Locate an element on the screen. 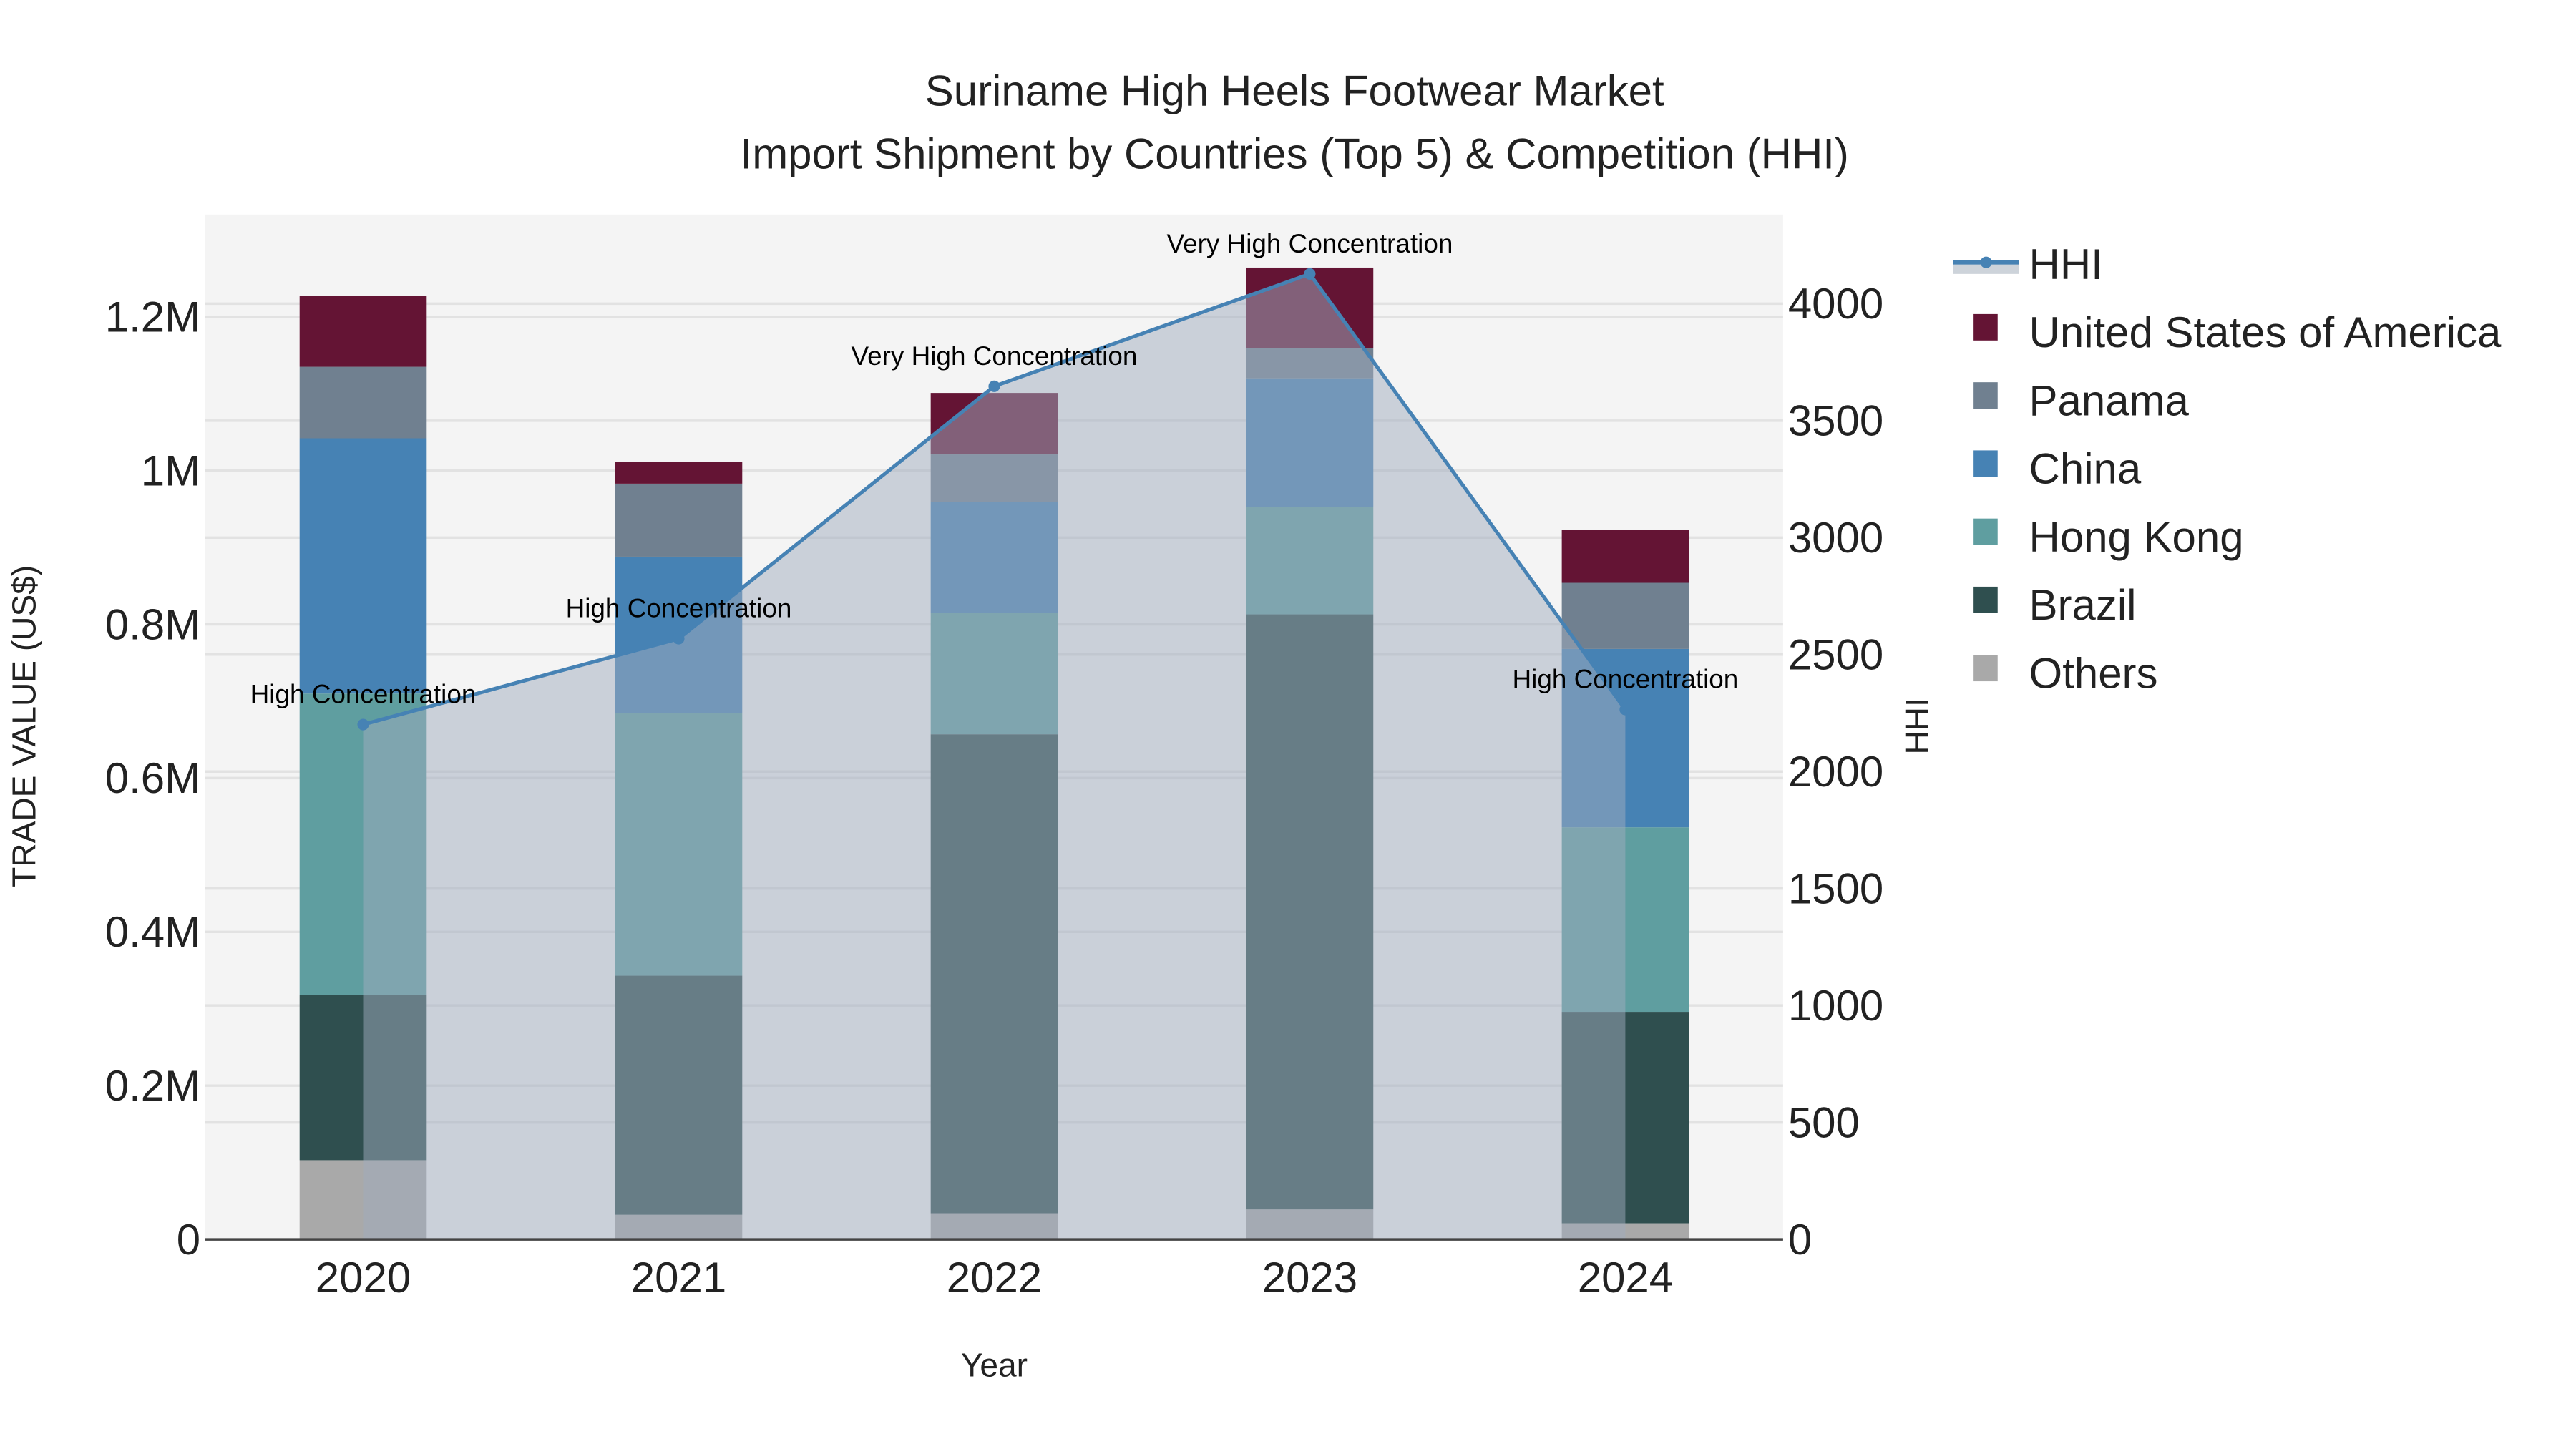  x-tick-label: 2021 is located at coordinates (678, 1278).